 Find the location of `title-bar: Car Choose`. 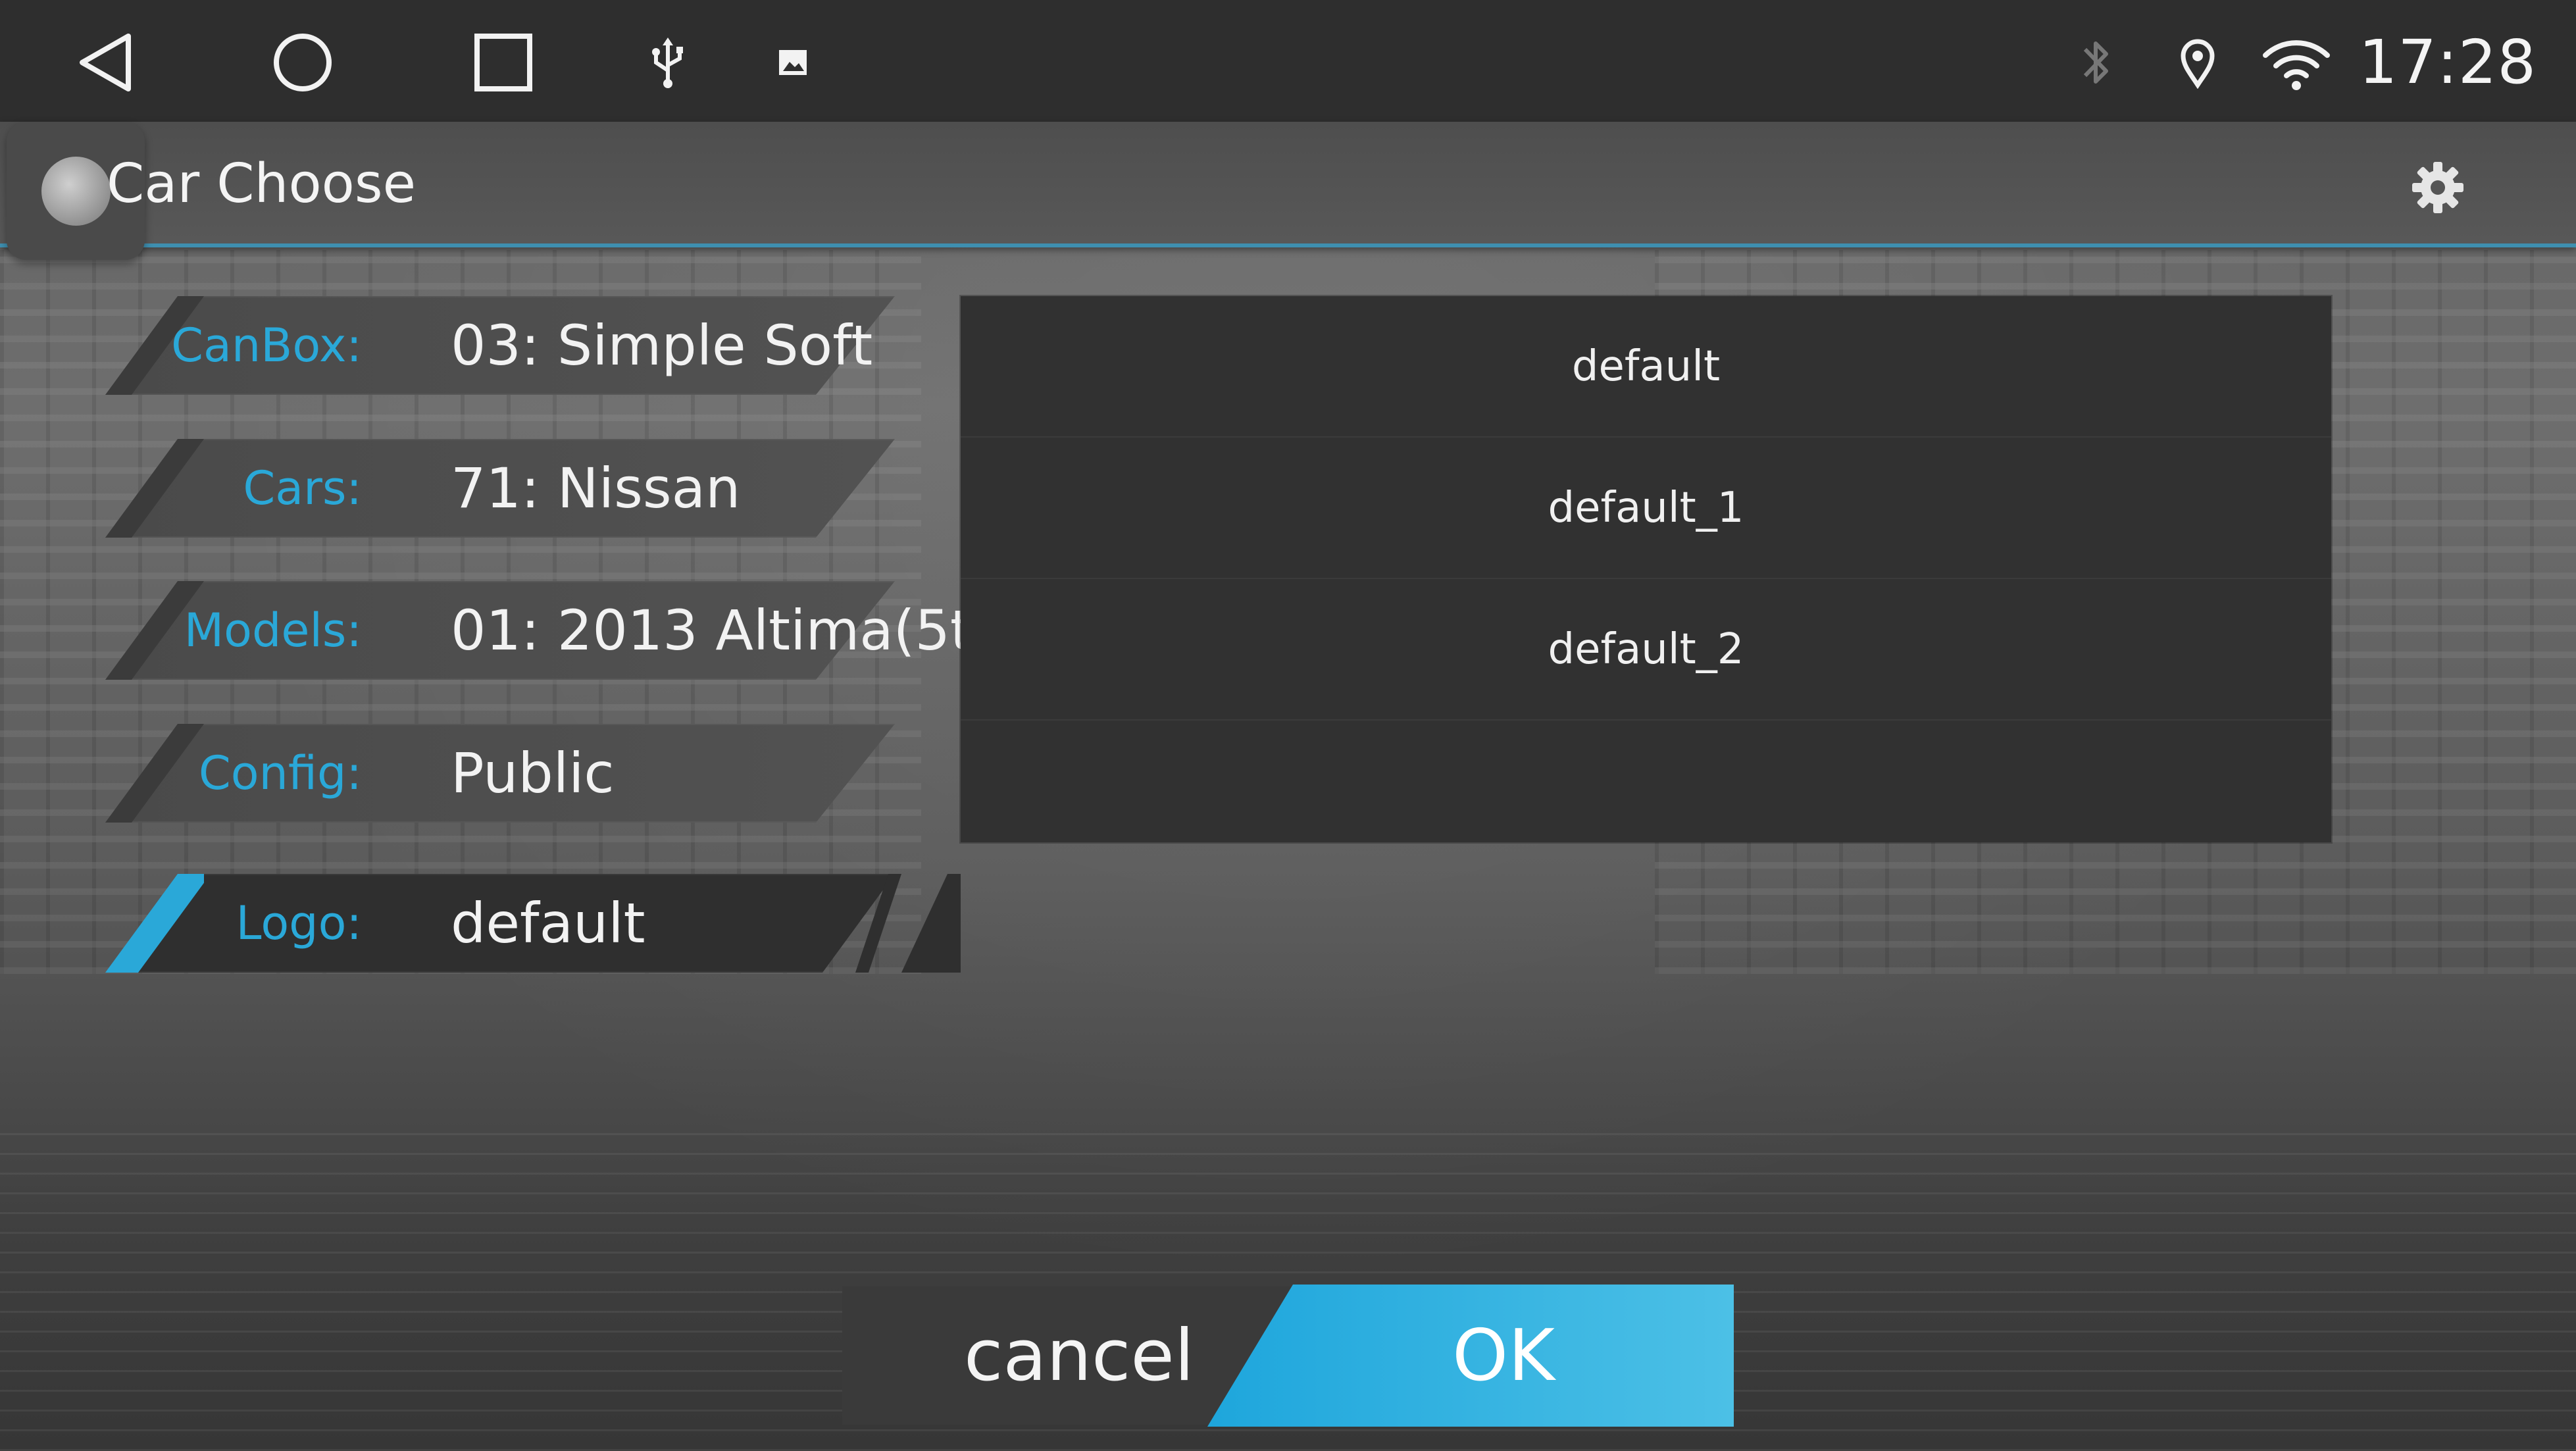

title-bar: Car Choose is located at coordinates (1288, 191).